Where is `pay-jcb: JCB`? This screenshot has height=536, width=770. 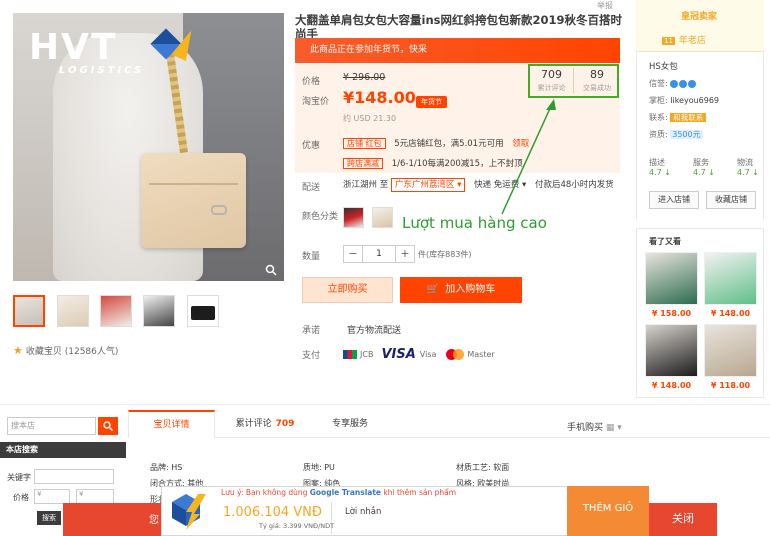
pay-jcb: JCB is located at coordinates (367, 354).